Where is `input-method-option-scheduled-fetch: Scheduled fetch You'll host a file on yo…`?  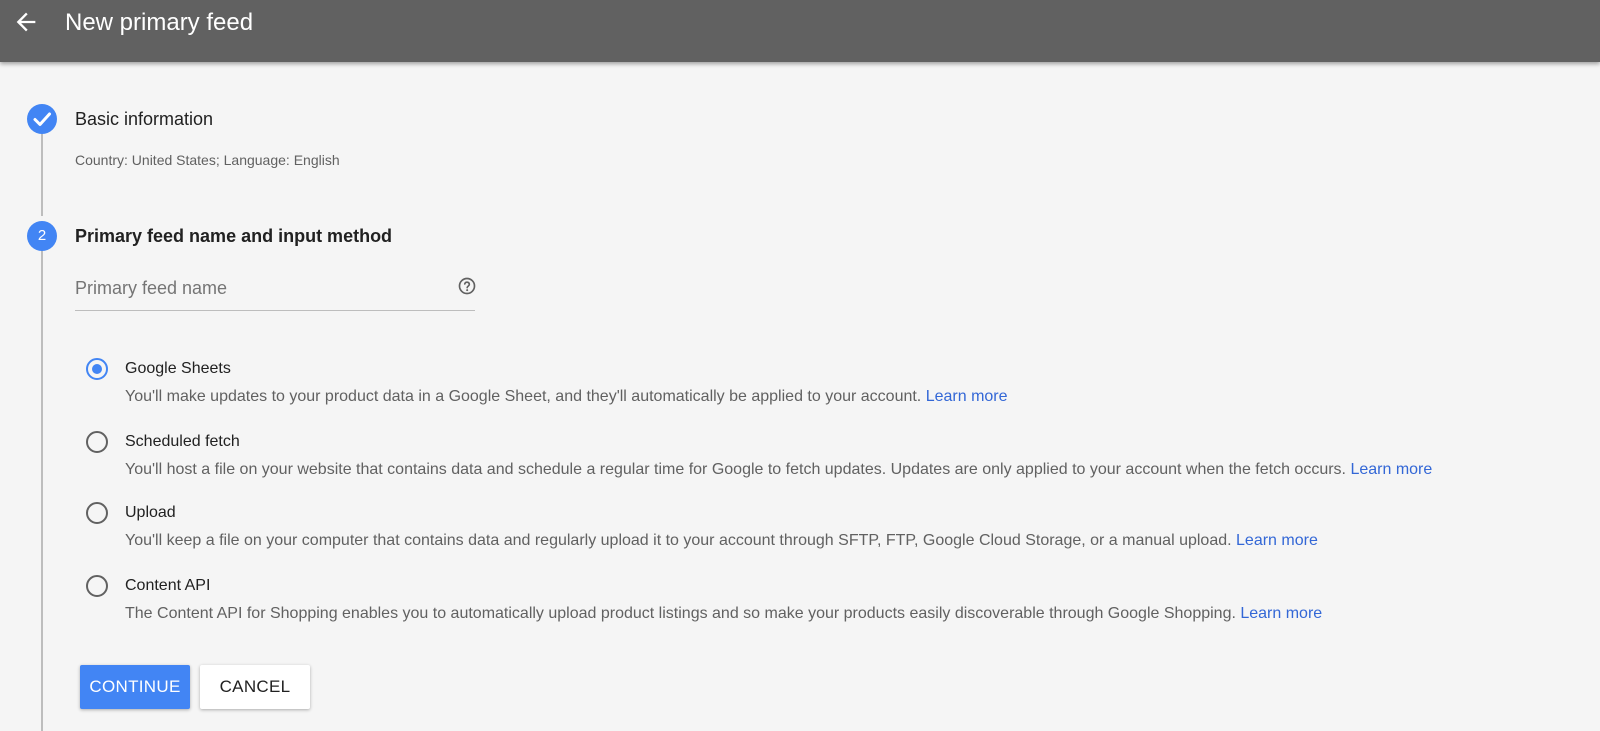
input-method-option-scheduled-fetch: Scheduled fetch You'll host a file on yo… is located at coordinates (826, 463).